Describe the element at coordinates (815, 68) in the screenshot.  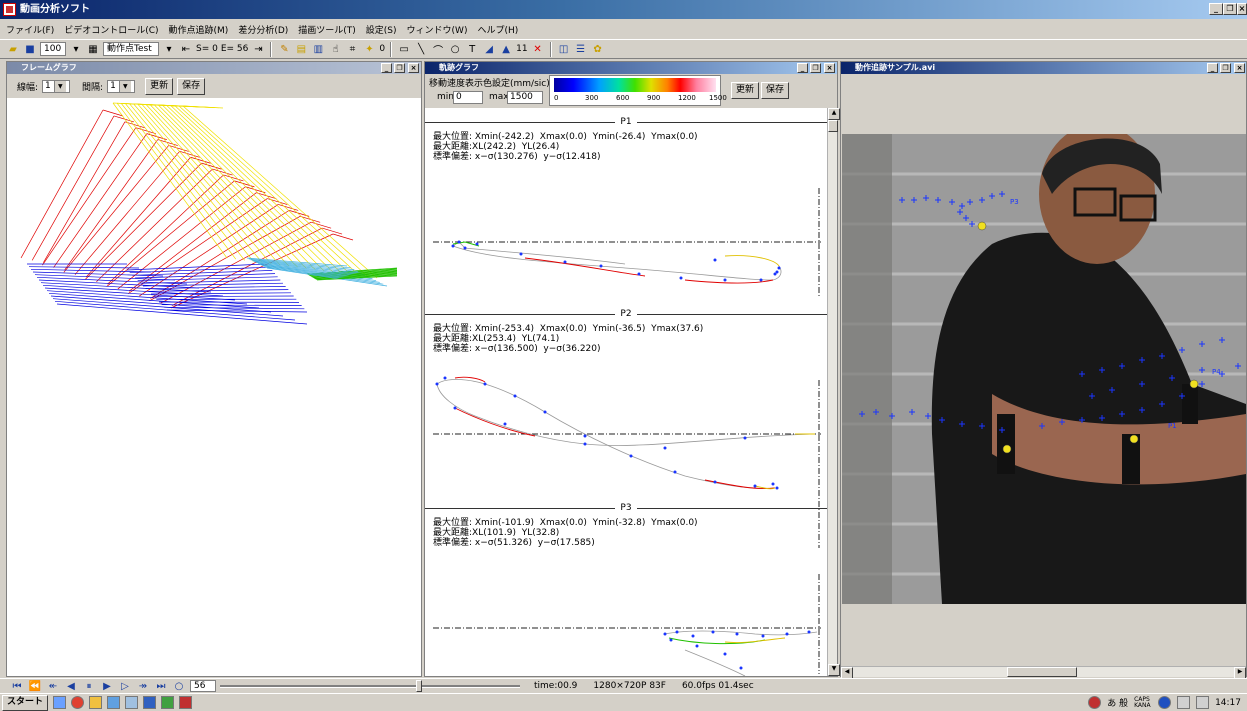
I see `trajectory-restore-button: ❐` at that location.